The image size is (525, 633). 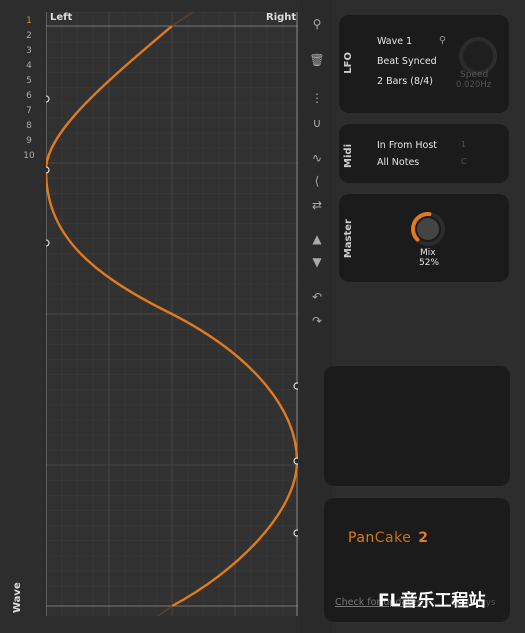 What do you see at coordinates (317, 158) in the screenshot?
I see `curve-s-icon: ∿` at bounding box center [317, 158].